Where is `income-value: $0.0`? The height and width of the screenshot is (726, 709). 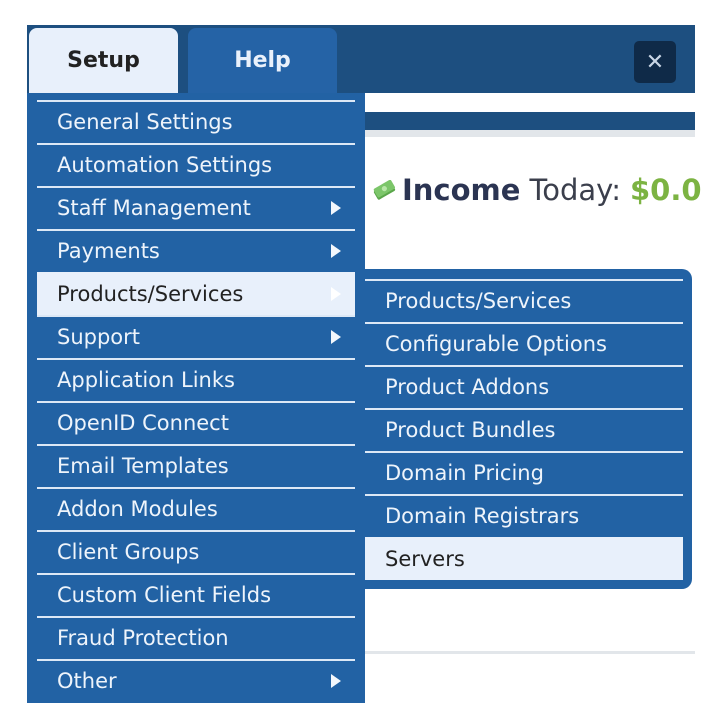 income-value: $0.0 is located at coordinates (665, 190).